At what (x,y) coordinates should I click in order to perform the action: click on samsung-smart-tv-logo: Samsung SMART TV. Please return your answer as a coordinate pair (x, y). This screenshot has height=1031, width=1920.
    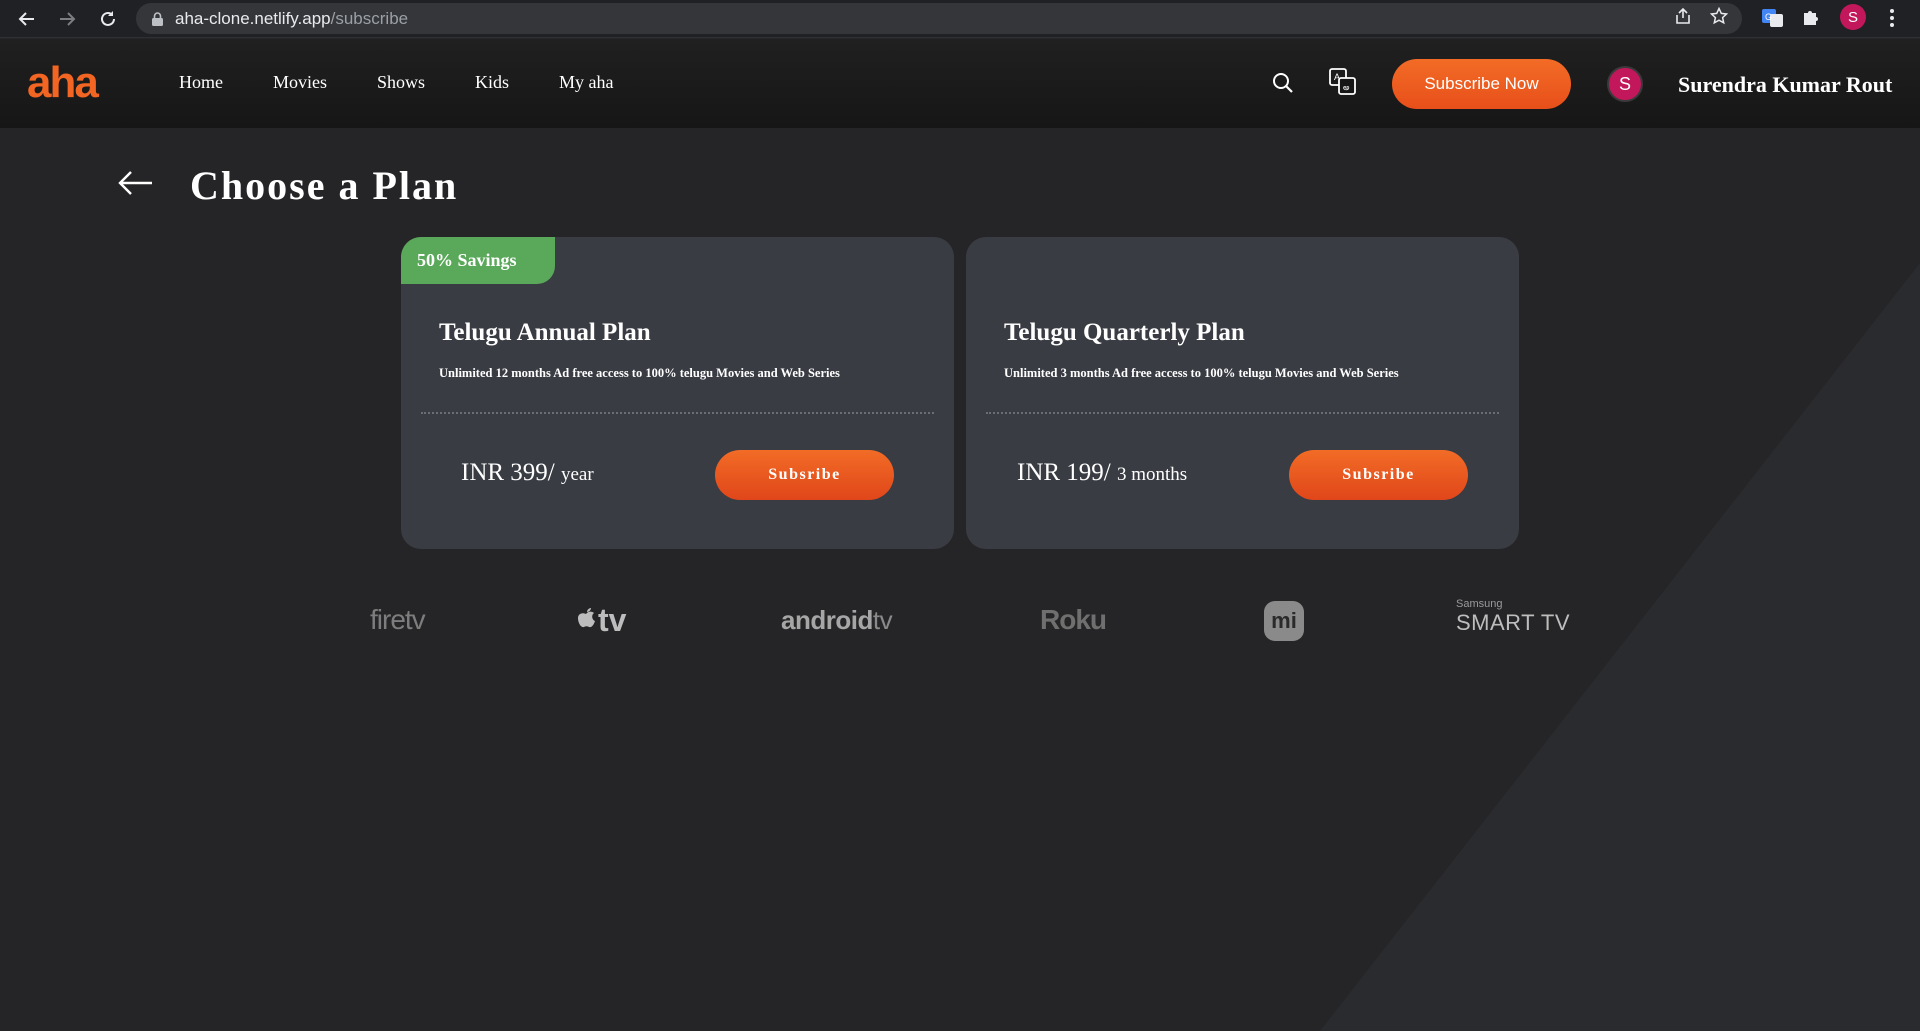
    Looking at the image, I should click on (1513, 622).